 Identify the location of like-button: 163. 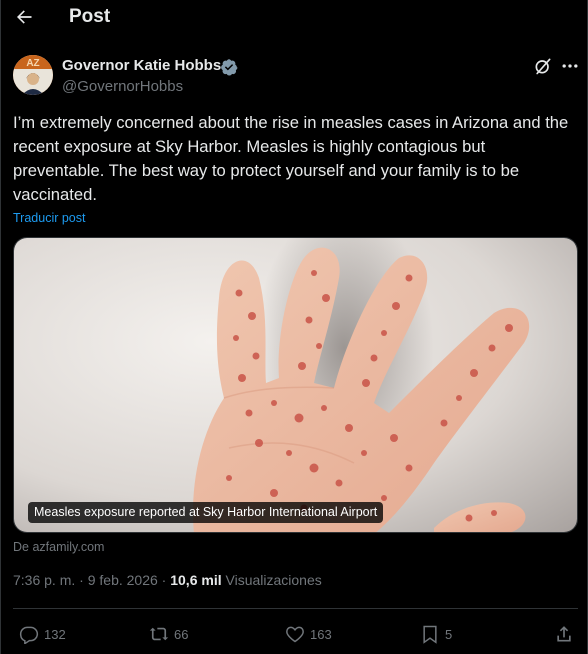
(308, 634).